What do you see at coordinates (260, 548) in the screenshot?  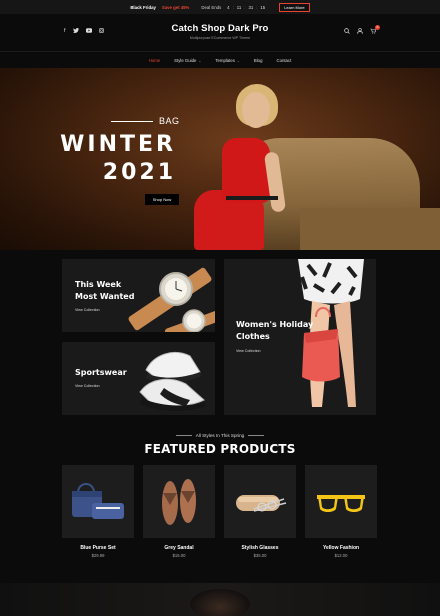 I see `product-name: Stylish Glasses` at bounding box center [260, 548].